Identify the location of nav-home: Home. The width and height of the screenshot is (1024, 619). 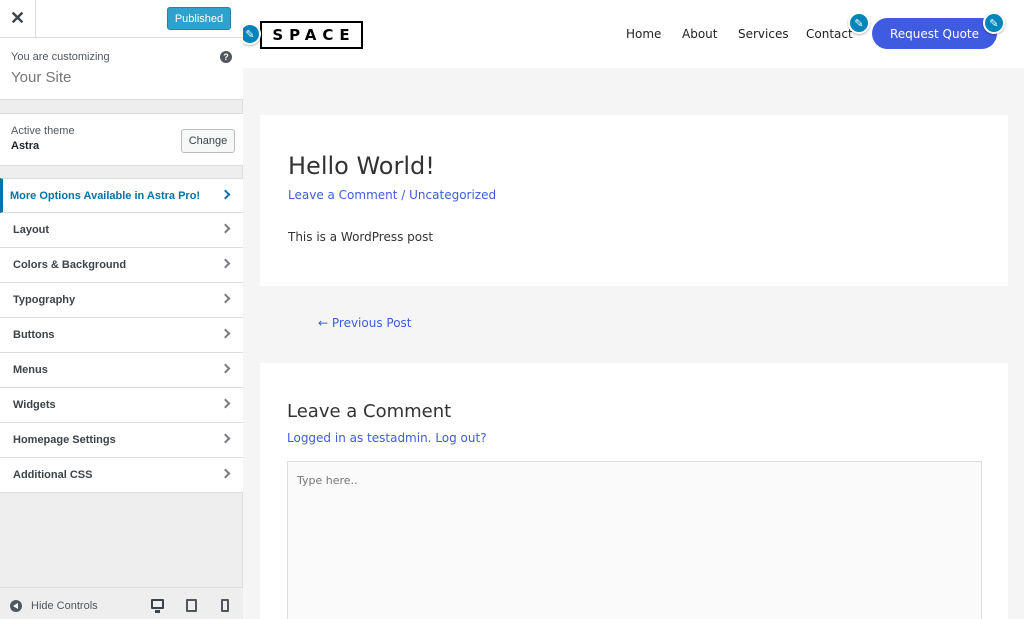
(643, 34).